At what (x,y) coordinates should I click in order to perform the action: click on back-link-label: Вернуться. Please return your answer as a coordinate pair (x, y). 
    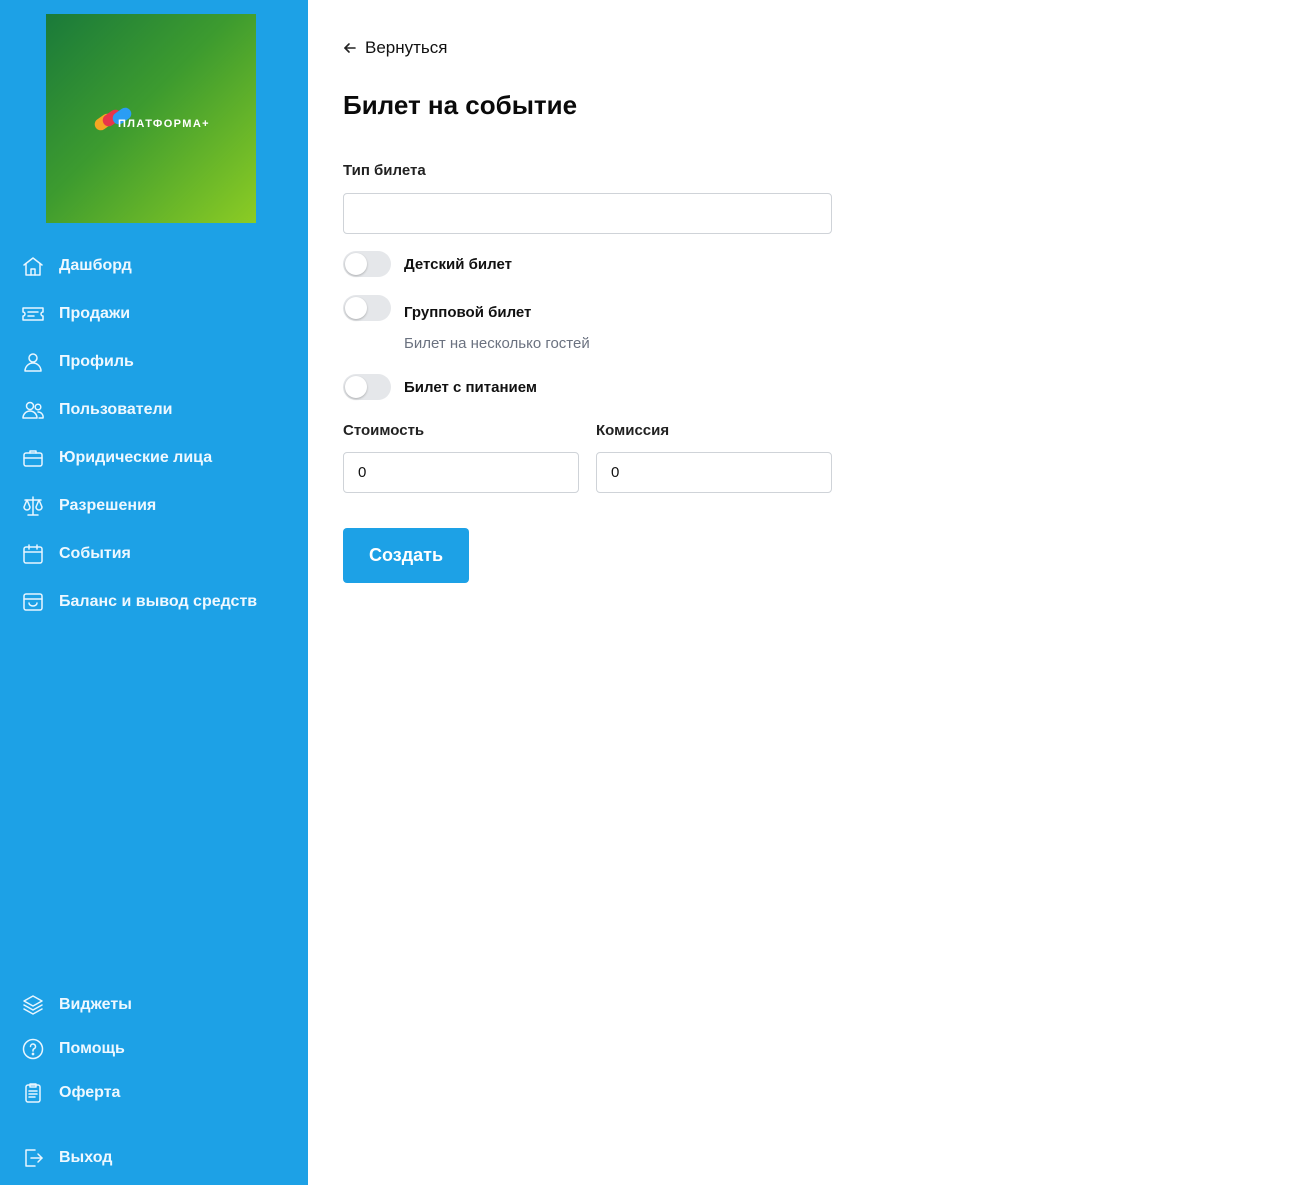
    Looking at the image, I should click on (406, 47).